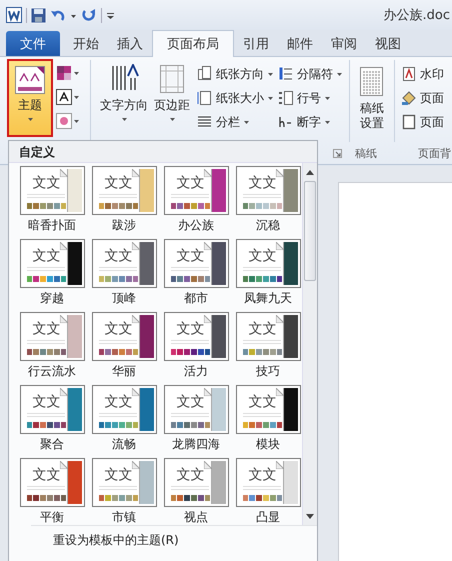 This screenshot has width=452, height=561. I want to click on ribbon-button: 行号, so click(310, 98).